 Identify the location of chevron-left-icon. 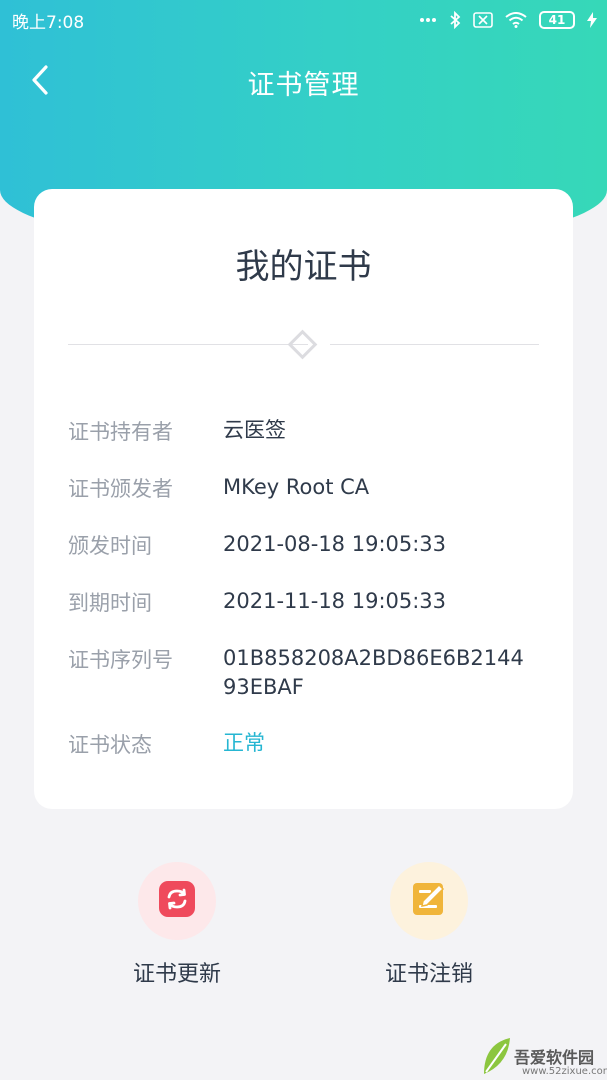
(40, 82).